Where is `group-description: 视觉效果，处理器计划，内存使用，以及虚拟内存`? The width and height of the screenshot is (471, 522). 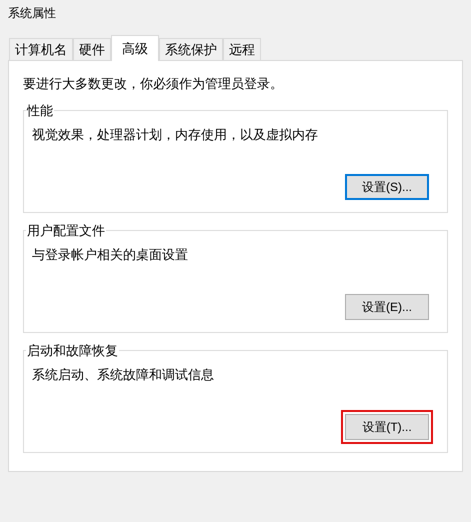 group-description: 视觉效果，处理器计划，内存使用，以及虚拟内存 is located at coordinates (175, 135).